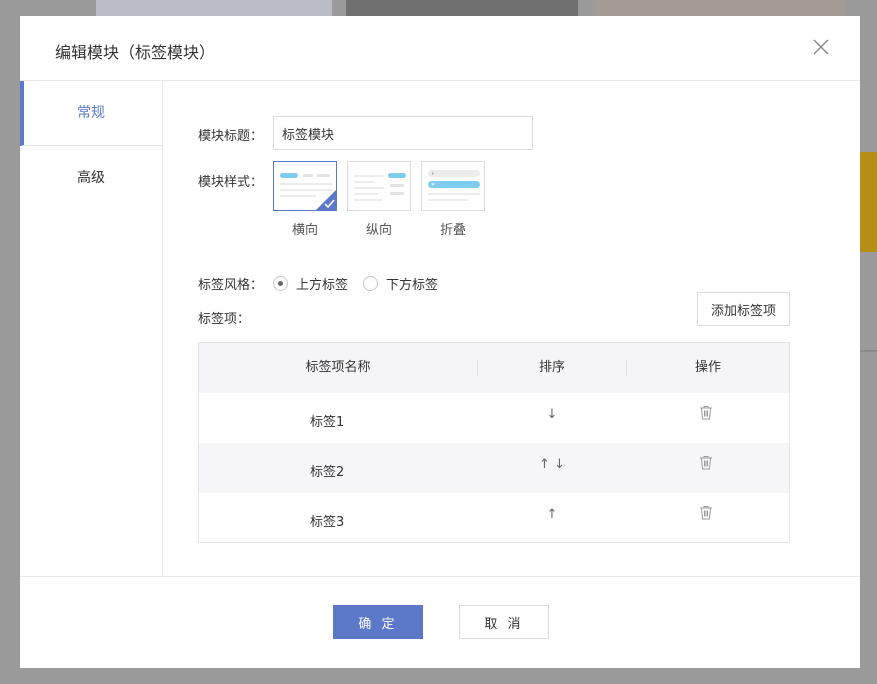  Describe the element at coordinates (231, 182) in the screenshot. I see `module-style-label: 模块样式：` at that location.